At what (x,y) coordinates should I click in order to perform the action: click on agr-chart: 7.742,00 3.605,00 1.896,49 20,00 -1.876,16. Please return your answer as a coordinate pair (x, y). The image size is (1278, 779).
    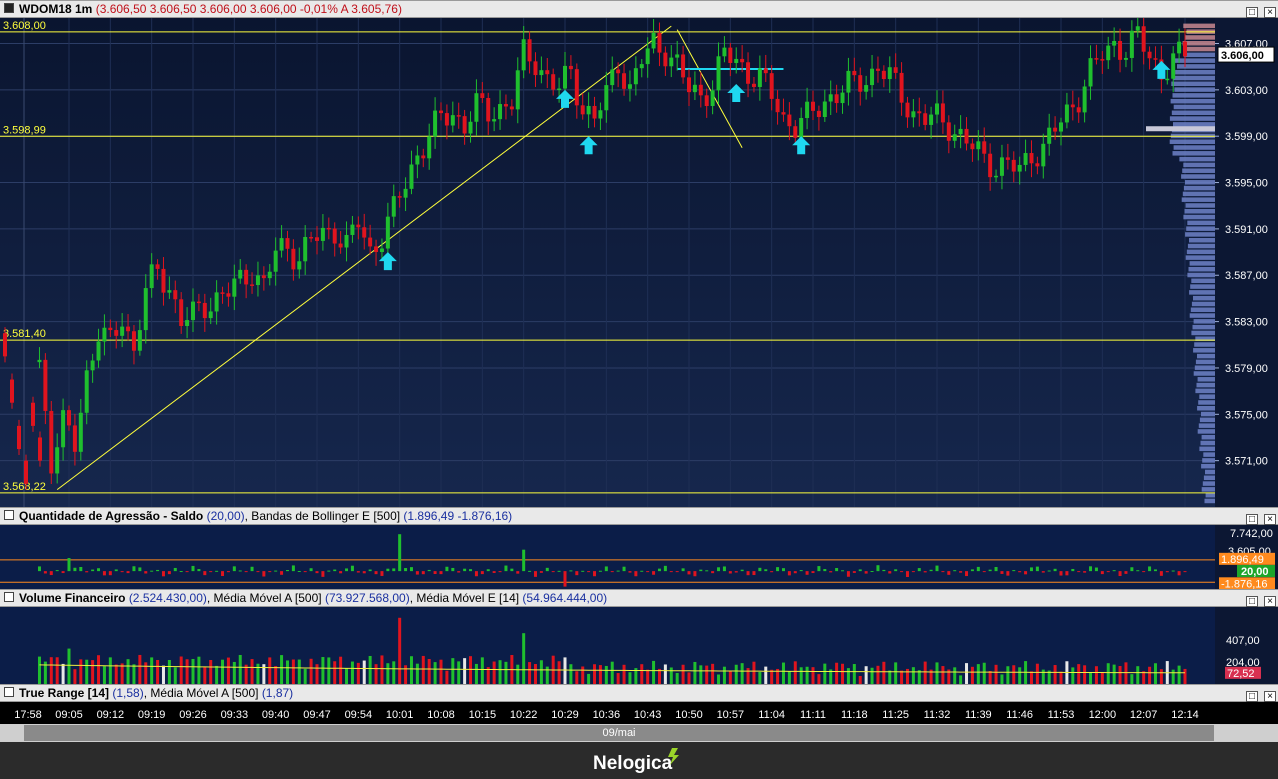
    Looking at the image, I should click on (639, 557).